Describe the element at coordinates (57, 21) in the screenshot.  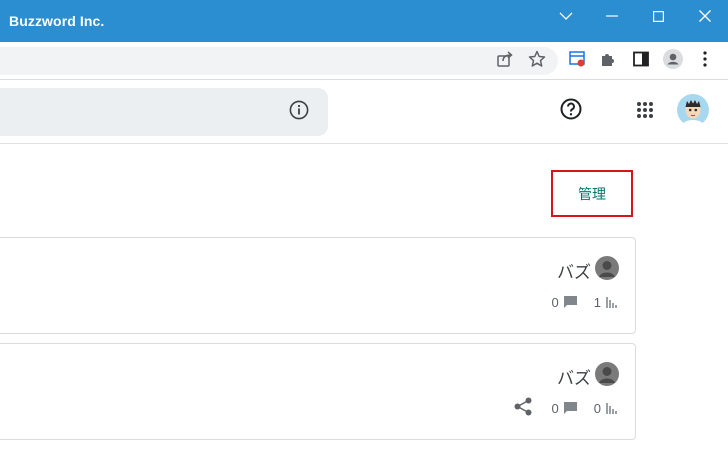
I see `window-title: Buzzword Inc.` at that location.